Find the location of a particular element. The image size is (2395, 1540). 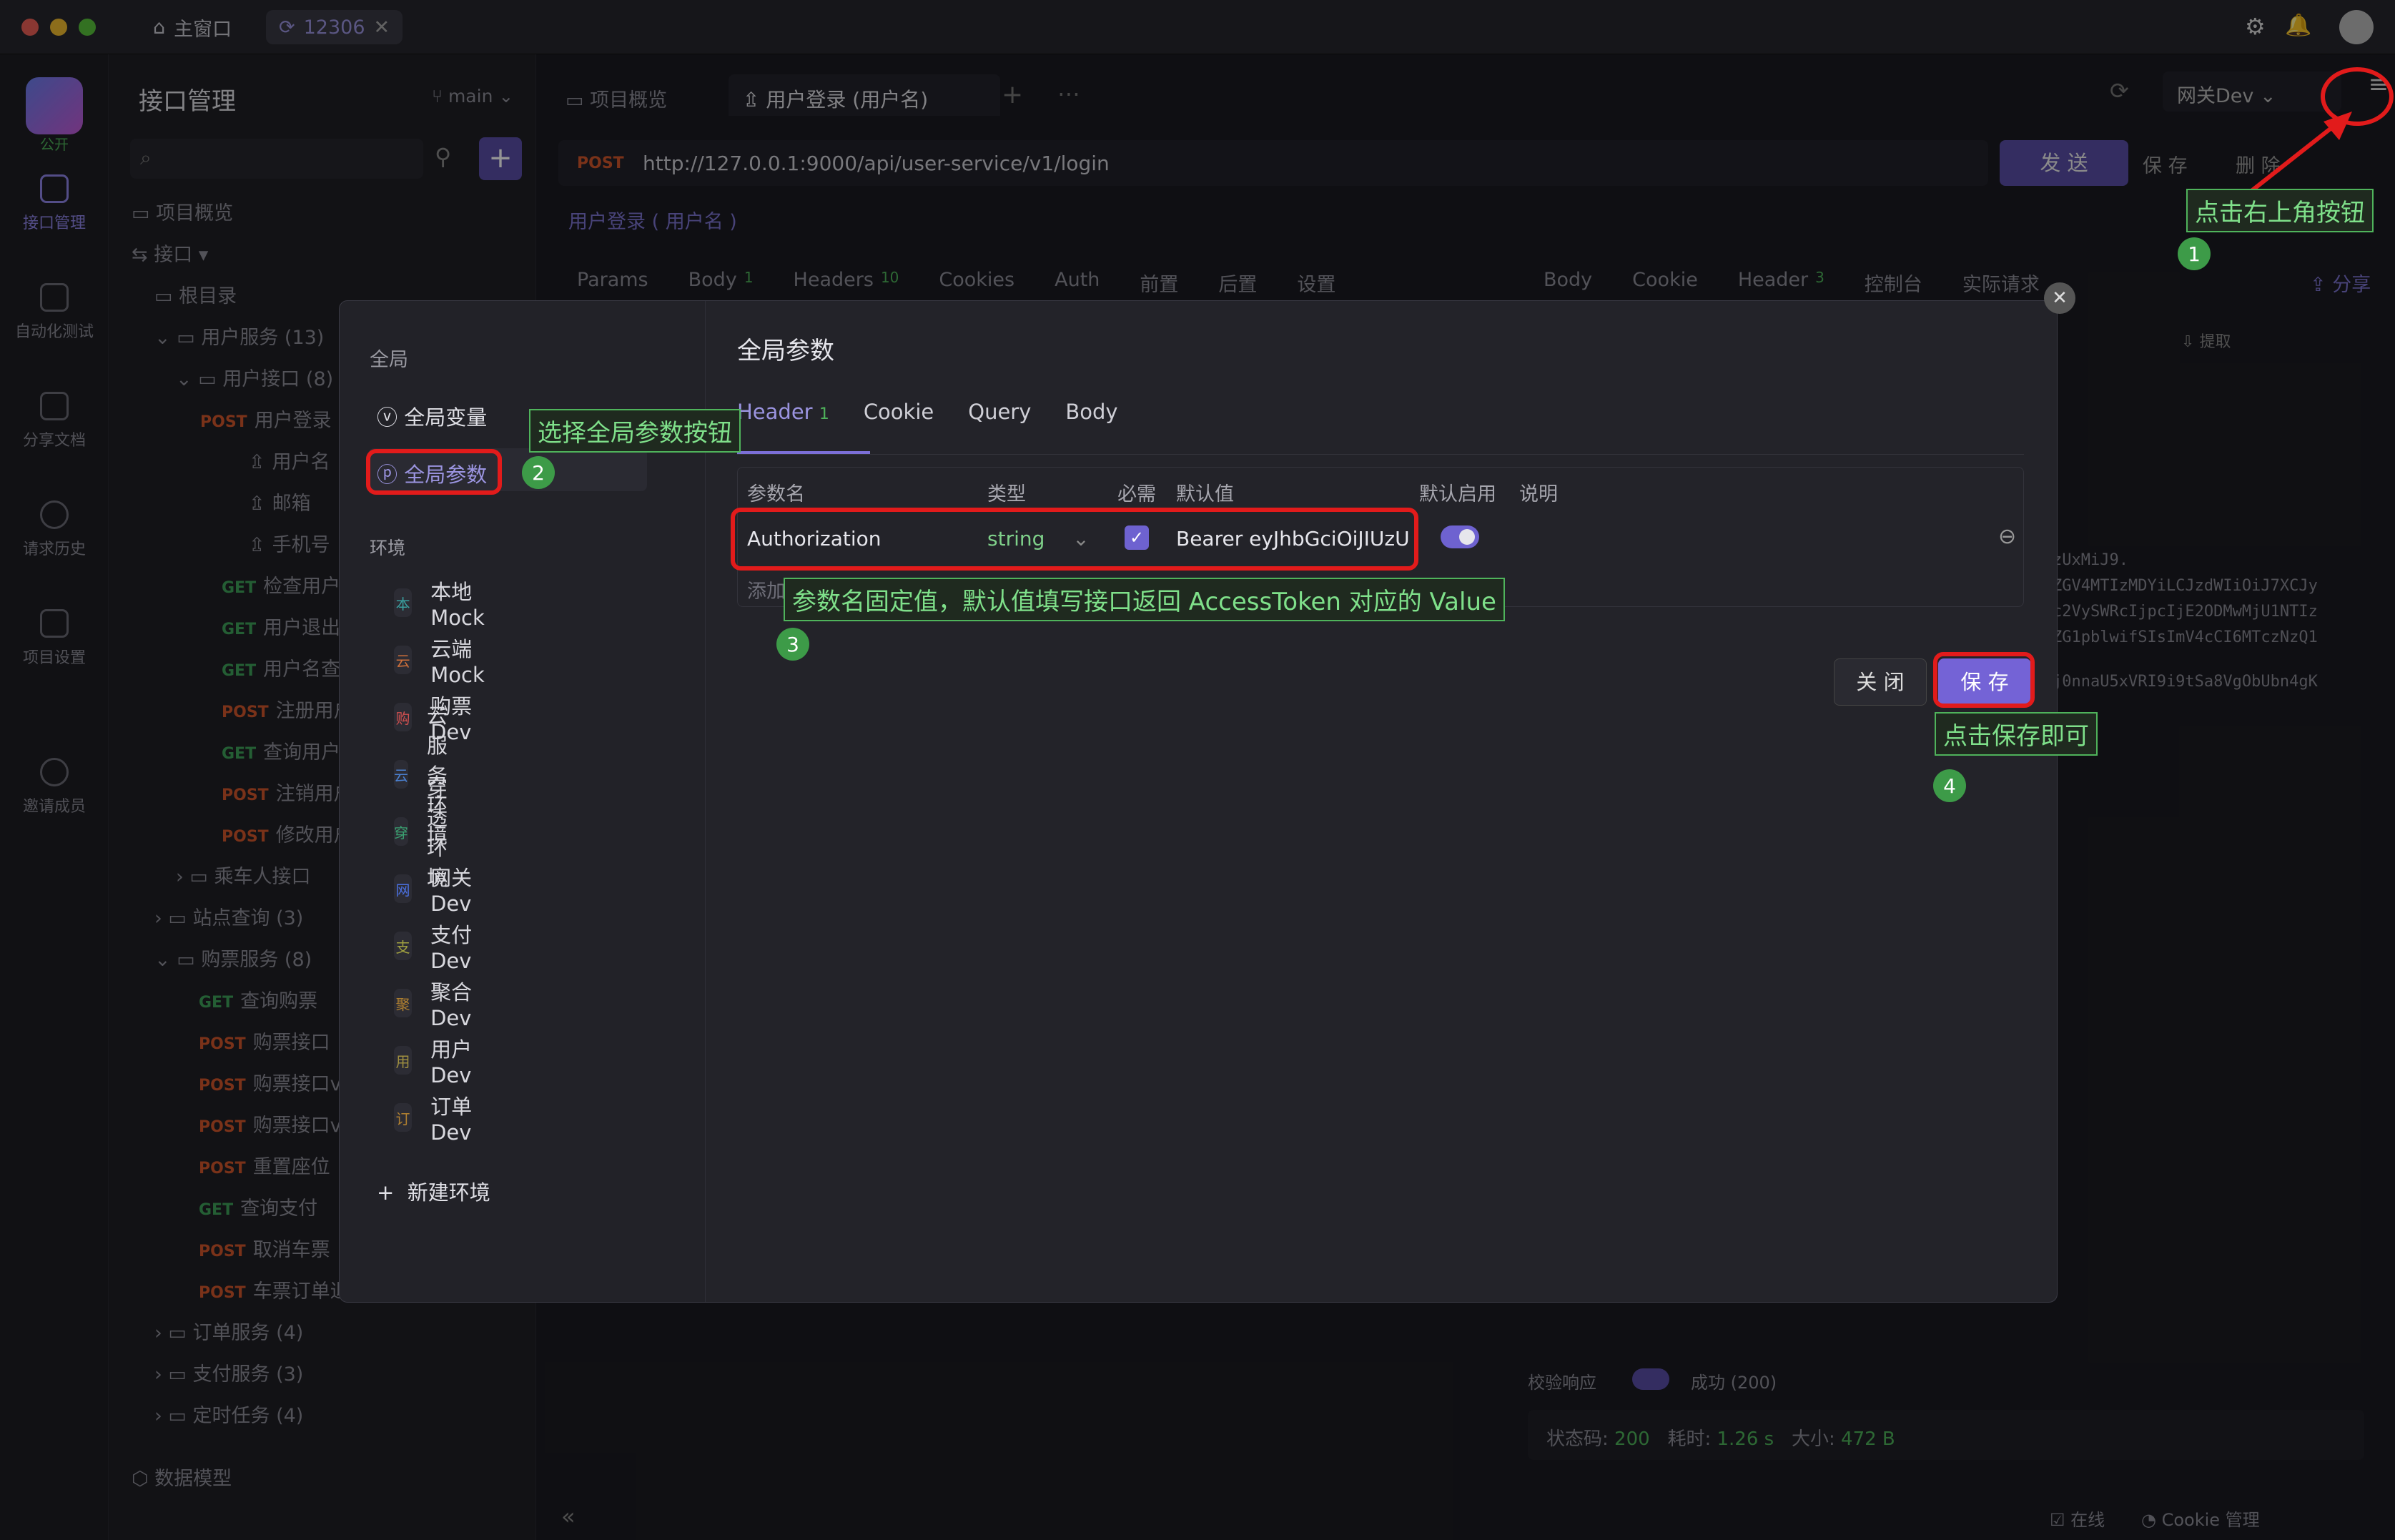

new-env-button: + 新建环境 is located at coordinates (433, 1191).